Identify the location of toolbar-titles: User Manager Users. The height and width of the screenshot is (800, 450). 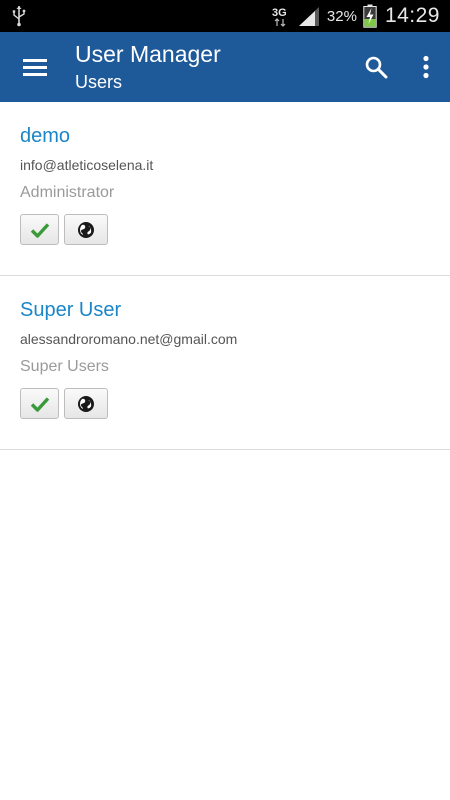
(210, 67).